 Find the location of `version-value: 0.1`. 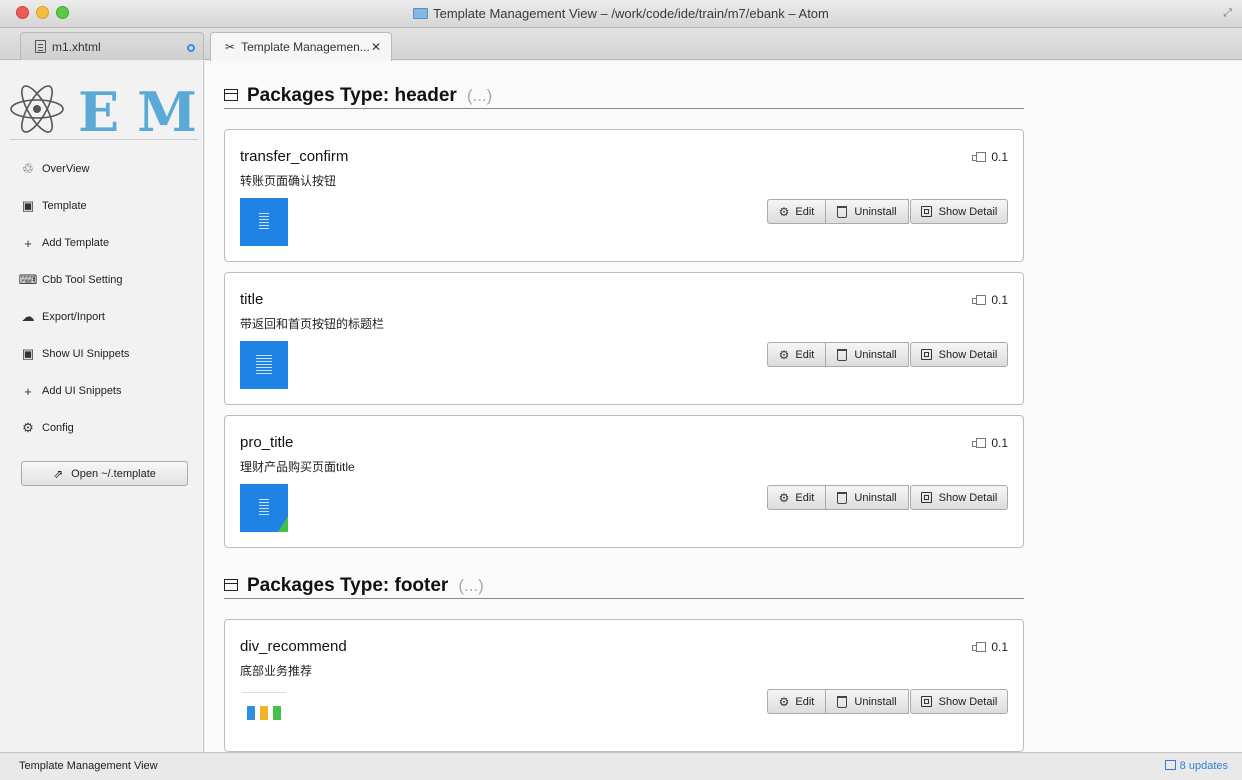

version-value: 0.1 is located at coordinates (999, 300).